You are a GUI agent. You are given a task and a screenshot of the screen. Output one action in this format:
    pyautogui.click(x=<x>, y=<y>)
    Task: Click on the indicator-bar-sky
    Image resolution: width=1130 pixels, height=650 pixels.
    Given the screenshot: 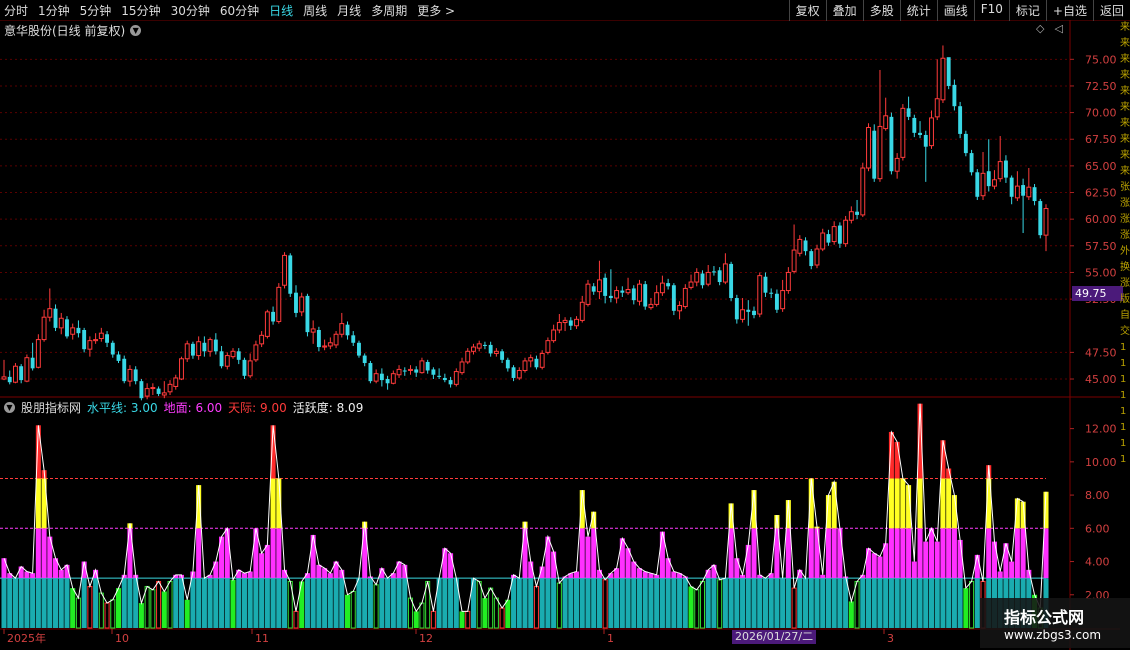 What is the action you would take?
    pyautogui.click(x=897, y=460)
    